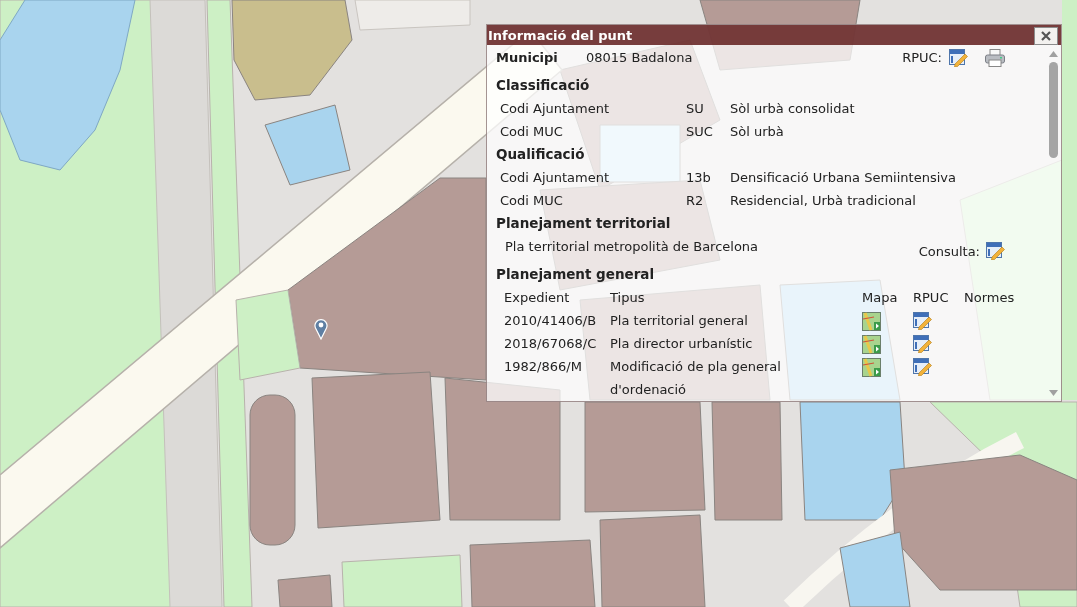 The image size is (1077, 607). I want to click on code-description: Sòl urbà consolidat, so click(793, 109).